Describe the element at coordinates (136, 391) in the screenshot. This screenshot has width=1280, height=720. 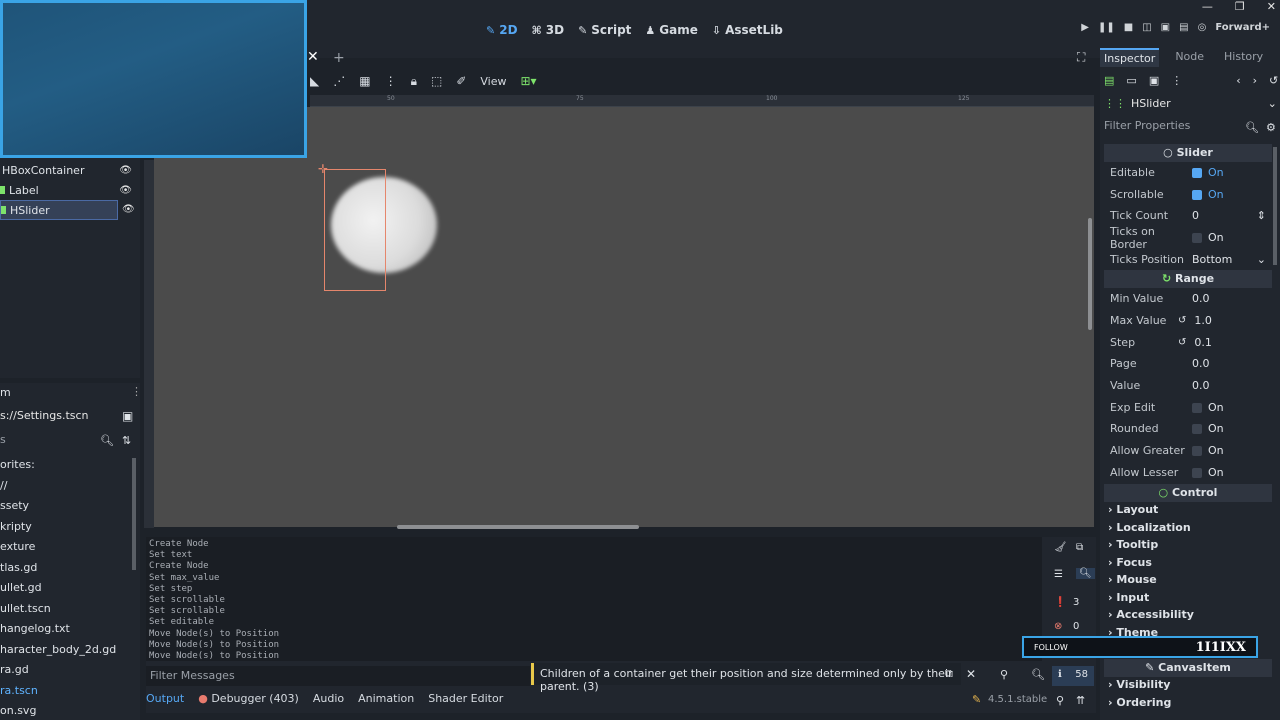
I see `dock-menu-icon: ⋮` at that location.